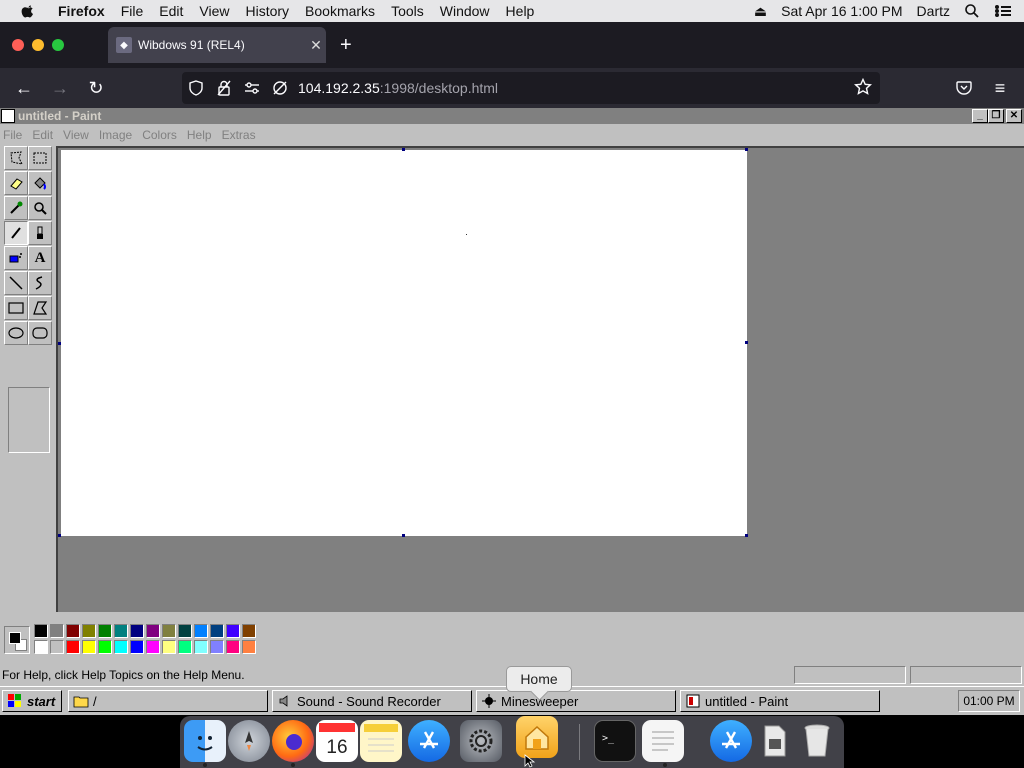 The height and width of the screenshot is (768, 1024). Describe the element at coordinates (115, 135) in the screenshot. I see `paint-menu-image: Image` at that location.